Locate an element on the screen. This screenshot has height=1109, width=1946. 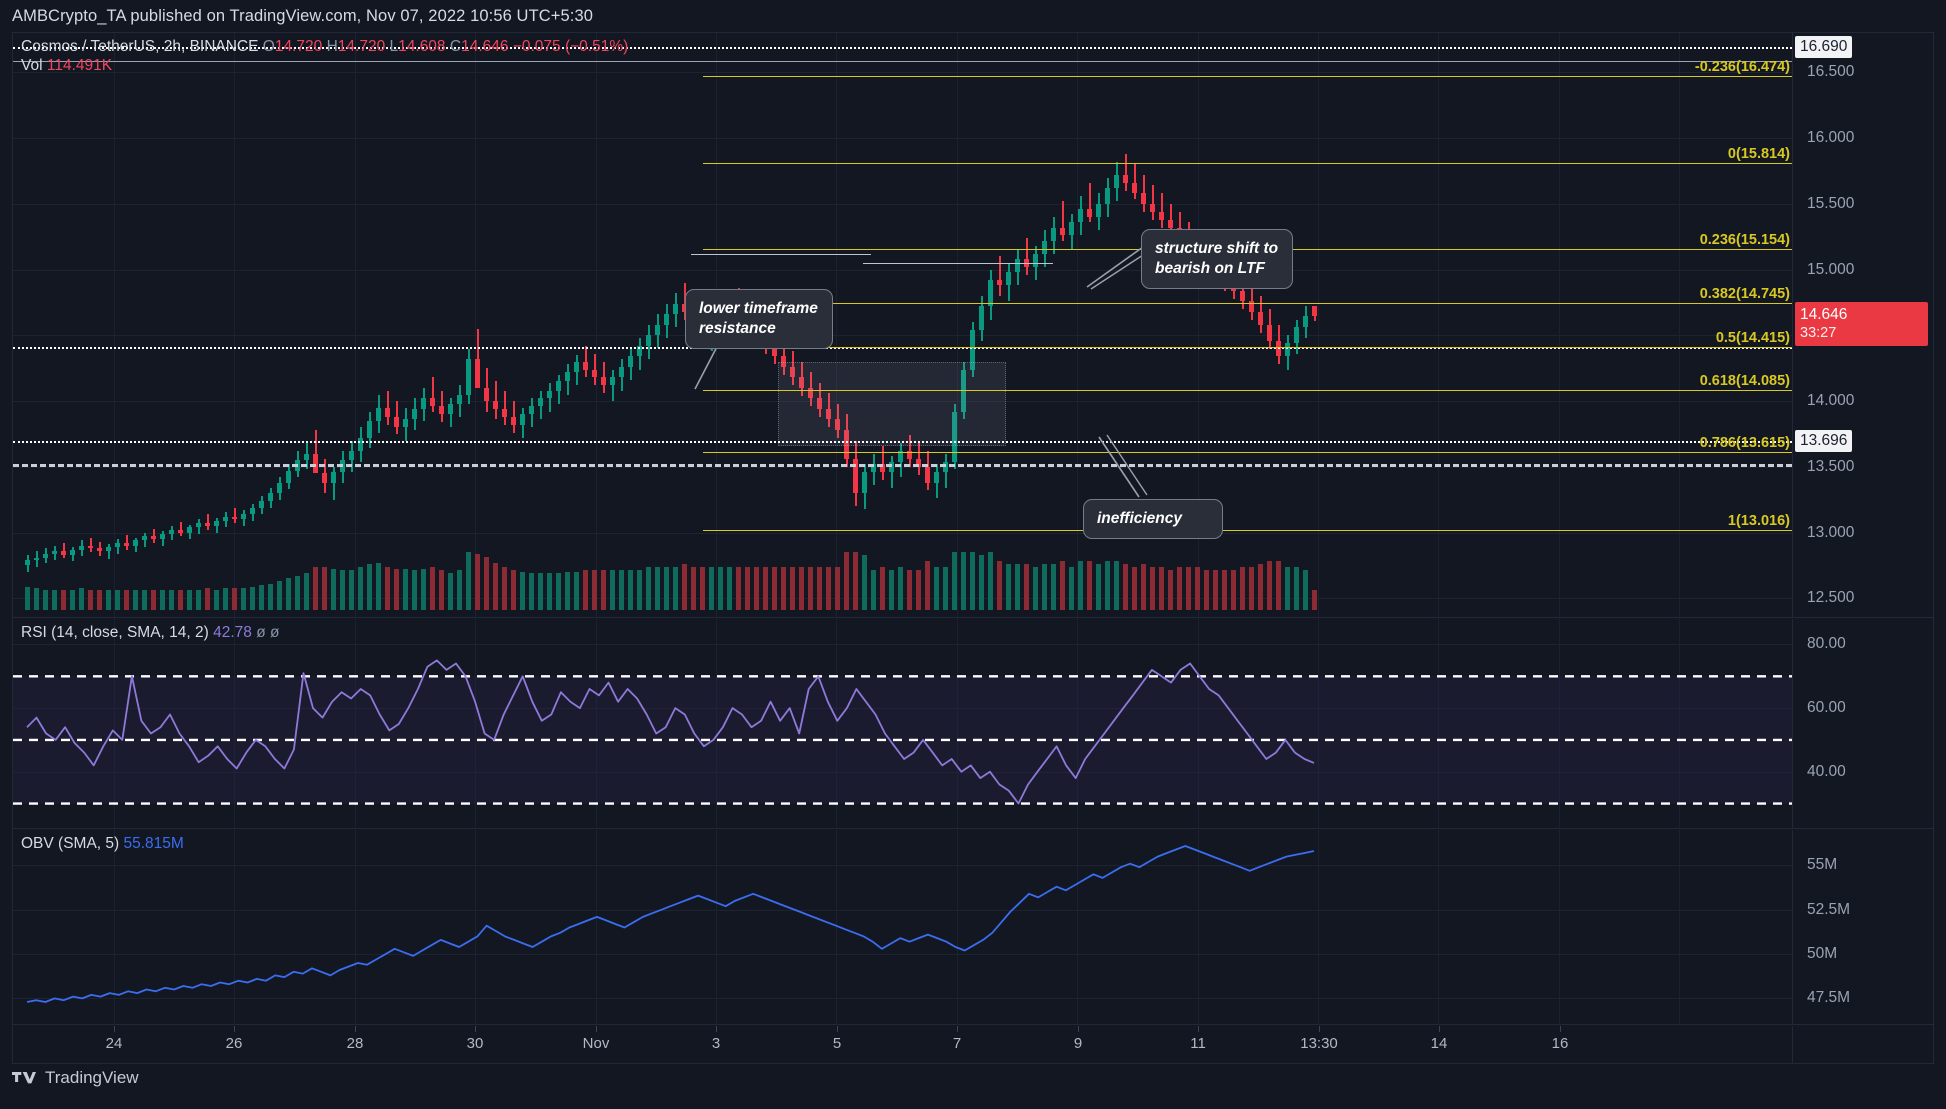
fib-level-label: -0.236(16.474) is located at coordinates (1742, 67).